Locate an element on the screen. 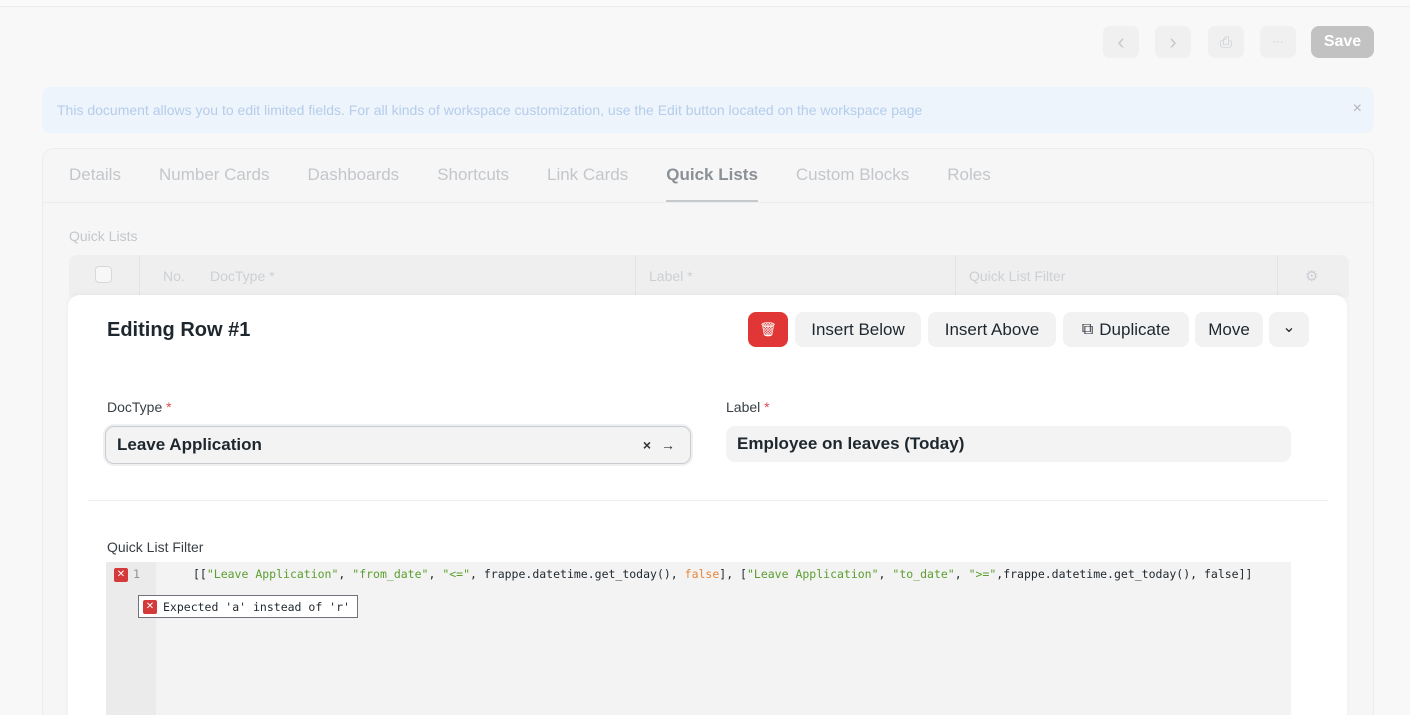 The width and height of the screenshot is (1410, 715). doctype-label-text: DocType is located at coordinates (135, 407).